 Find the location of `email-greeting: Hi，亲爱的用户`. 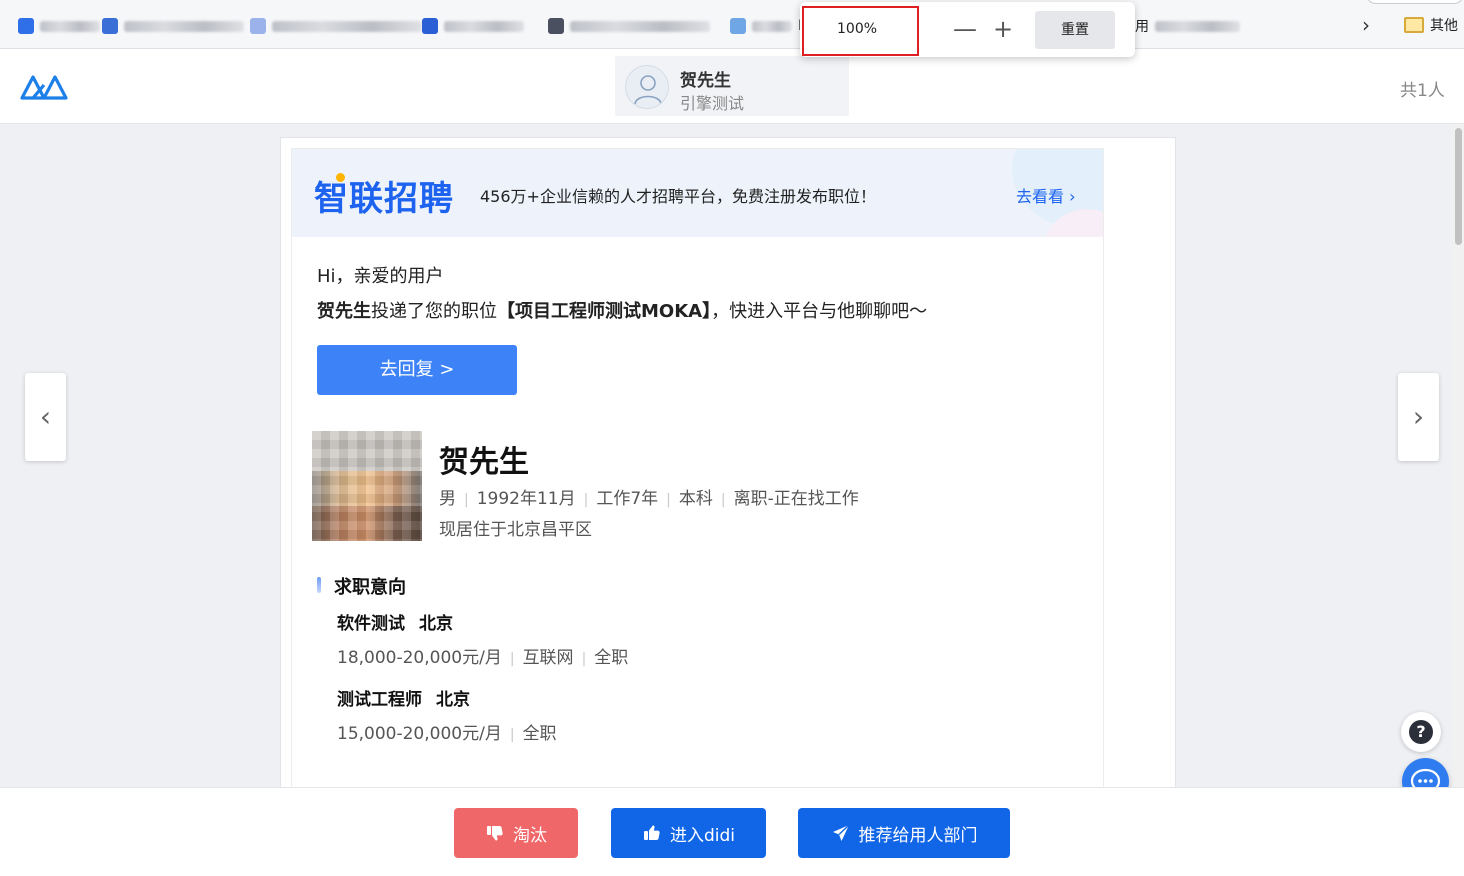

email-greeting: Hi，亲爱的用户 is located at coordinates (380, 276).